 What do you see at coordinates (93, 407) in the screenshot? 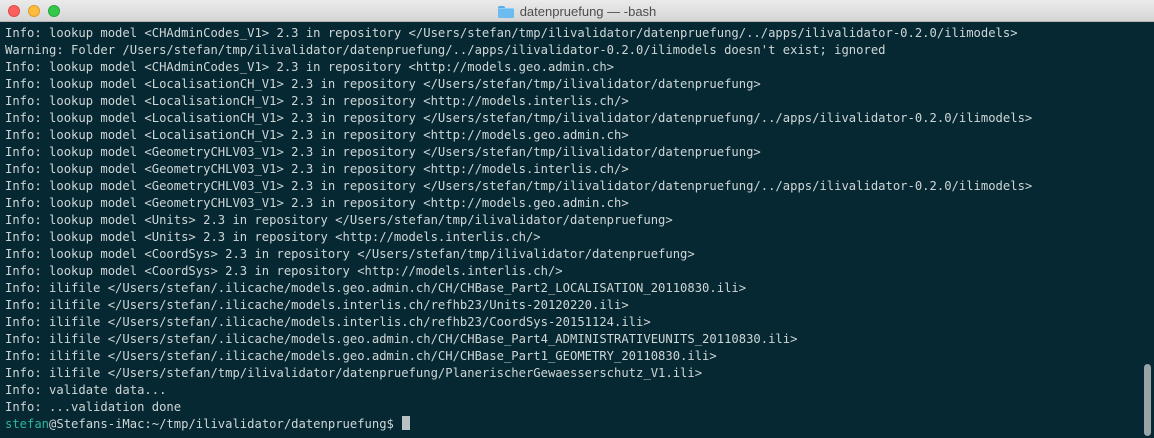
I see `terminal-line: Info: ...validation done` at bounding box center [93, 407].